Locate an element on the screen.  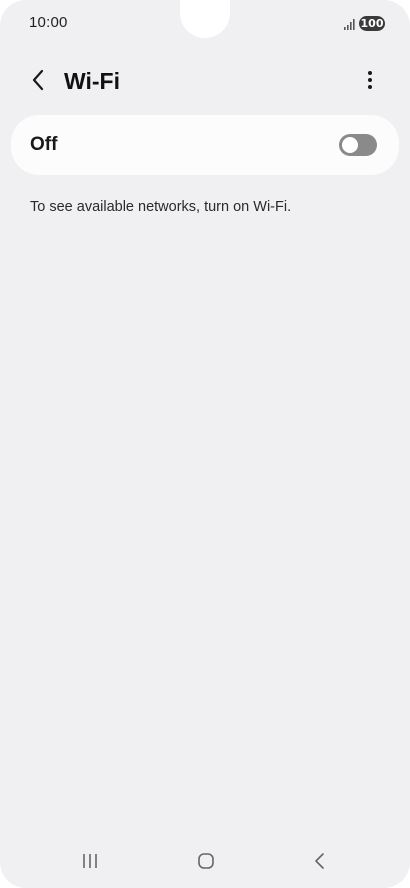
recents-icon is located at coordinates (90, 863).